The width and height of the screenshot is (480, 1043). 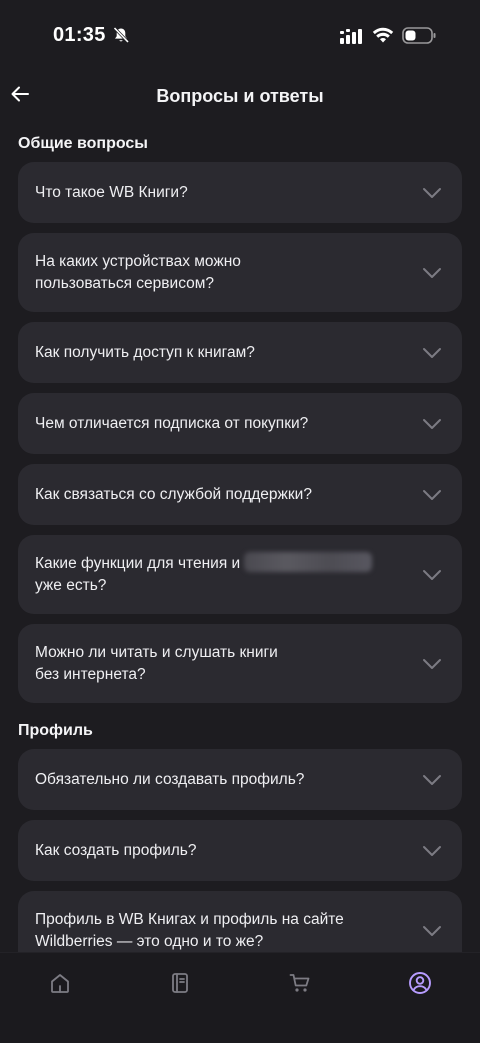 I want to click on status-bar: 01:35, so click(x=240, y=35).